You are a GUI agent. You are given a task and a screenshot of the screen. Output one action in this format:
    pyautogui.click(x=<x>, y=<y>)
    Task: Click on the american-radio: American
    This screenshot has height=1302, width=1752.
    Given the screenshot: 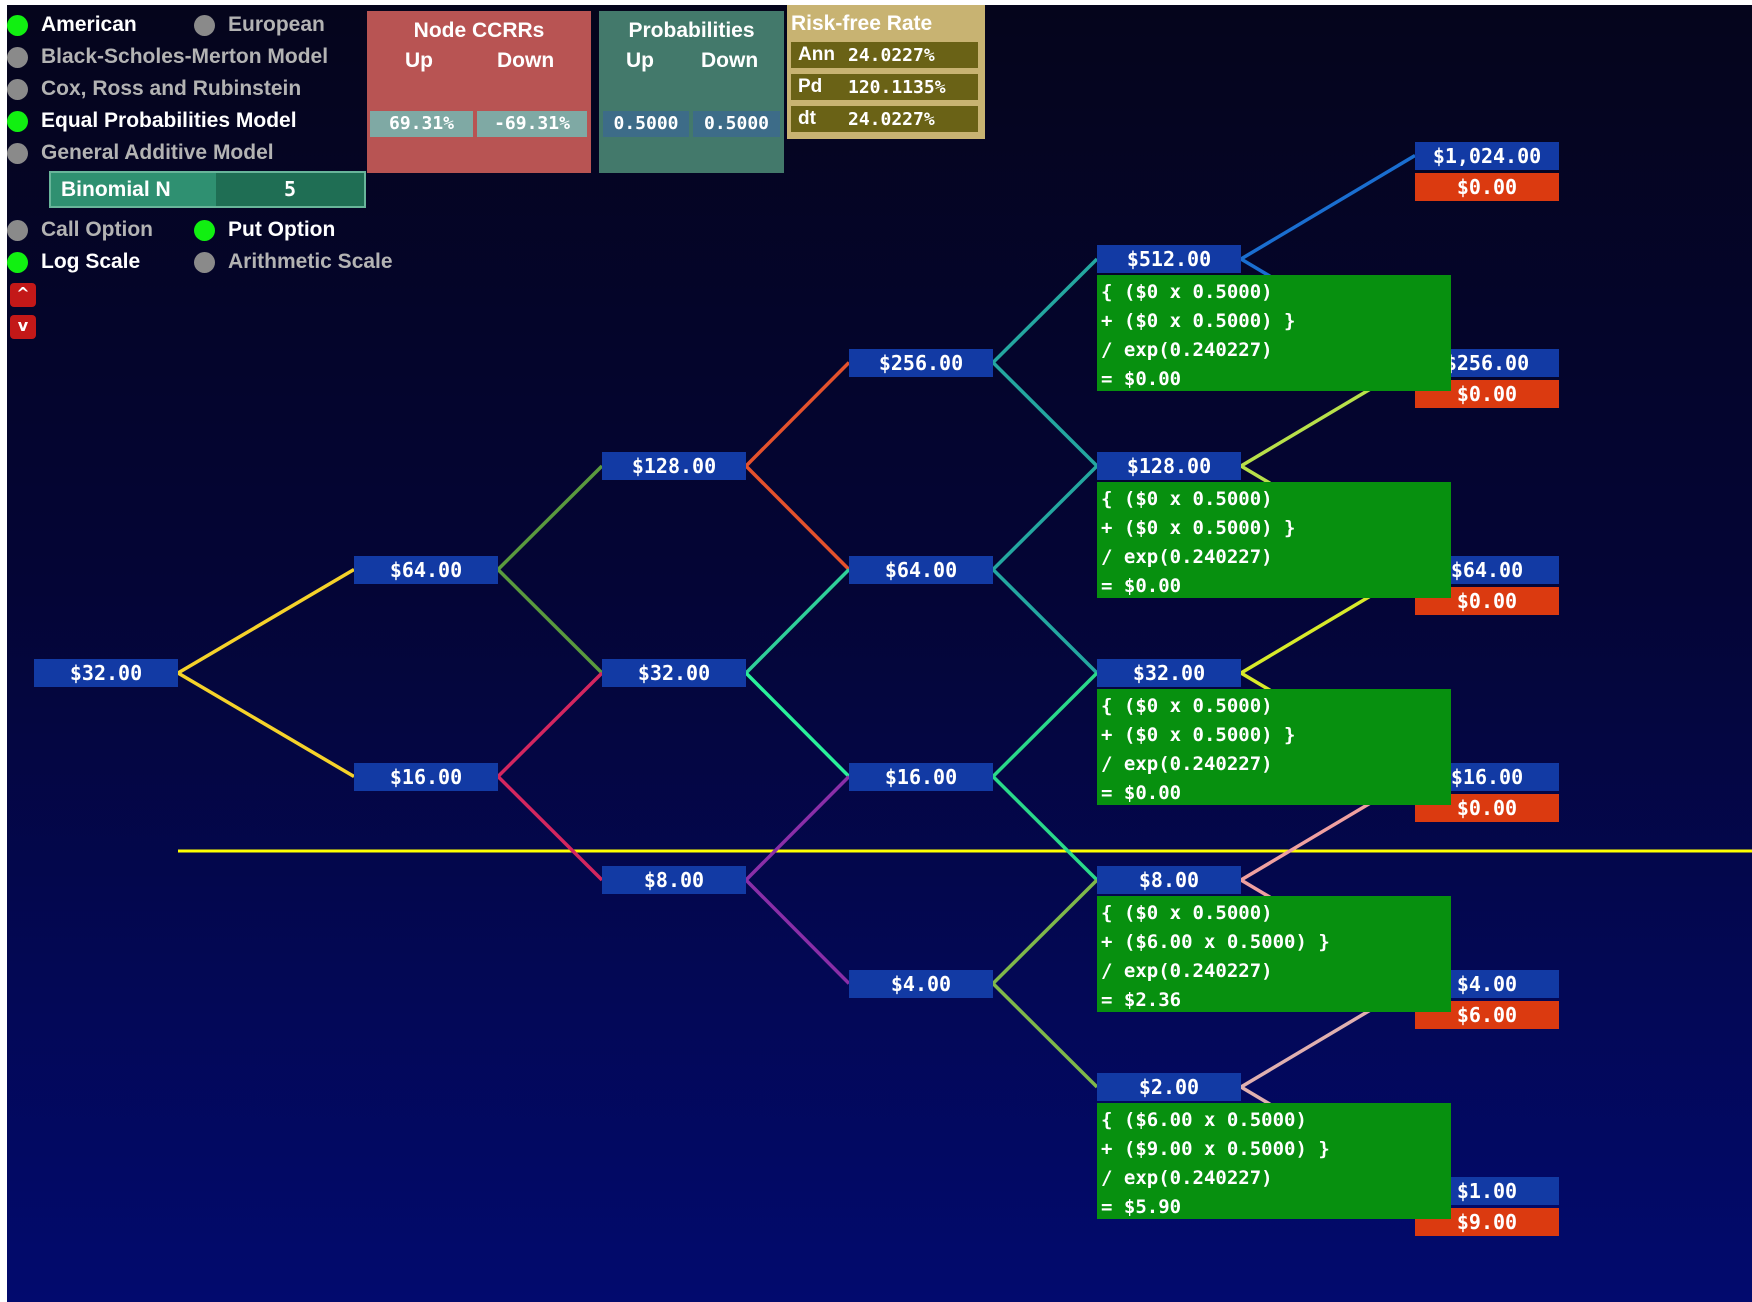 What is the action you would take?
    pyautogui.click(x=72, y=25)
    